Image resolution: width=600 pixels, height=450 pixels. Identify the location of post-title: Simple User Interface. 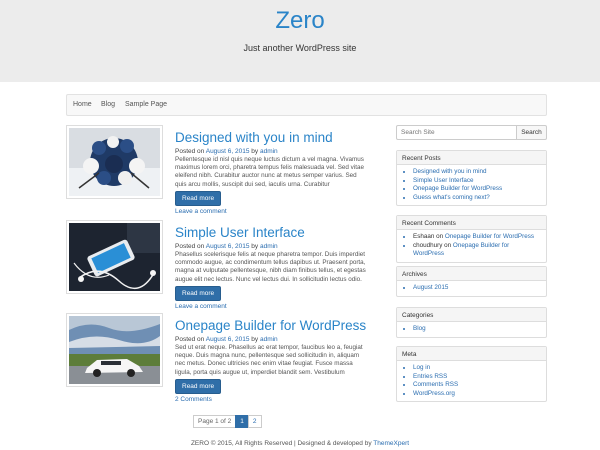
(240, 232).